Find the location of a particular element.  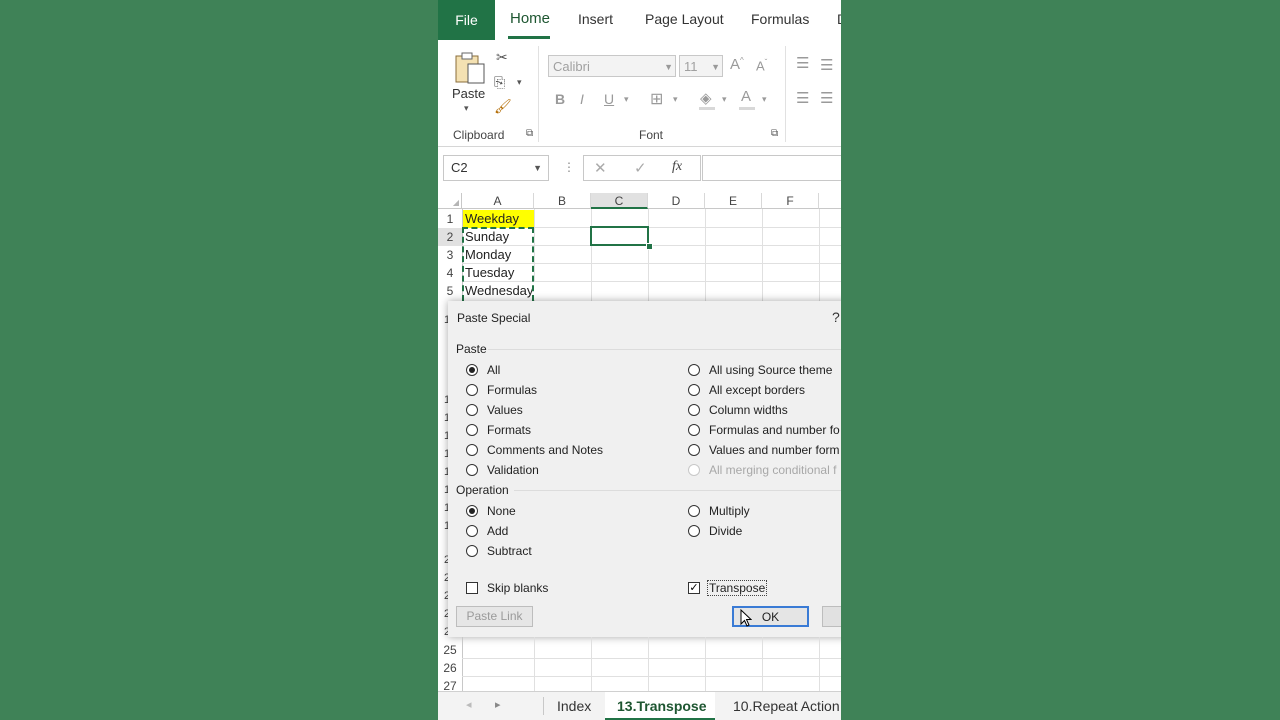

tab-page-layout: Page Layout is located at coordinates (684, 19).